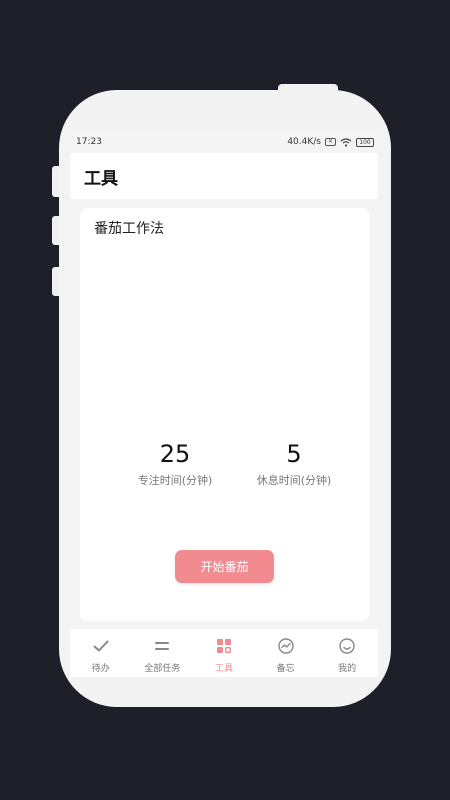 The height and width of the screenshot is (800, 450). Describe the element at coordinates (294, 454) in the screenshot. I see `rest-time-value: 5` at that location.